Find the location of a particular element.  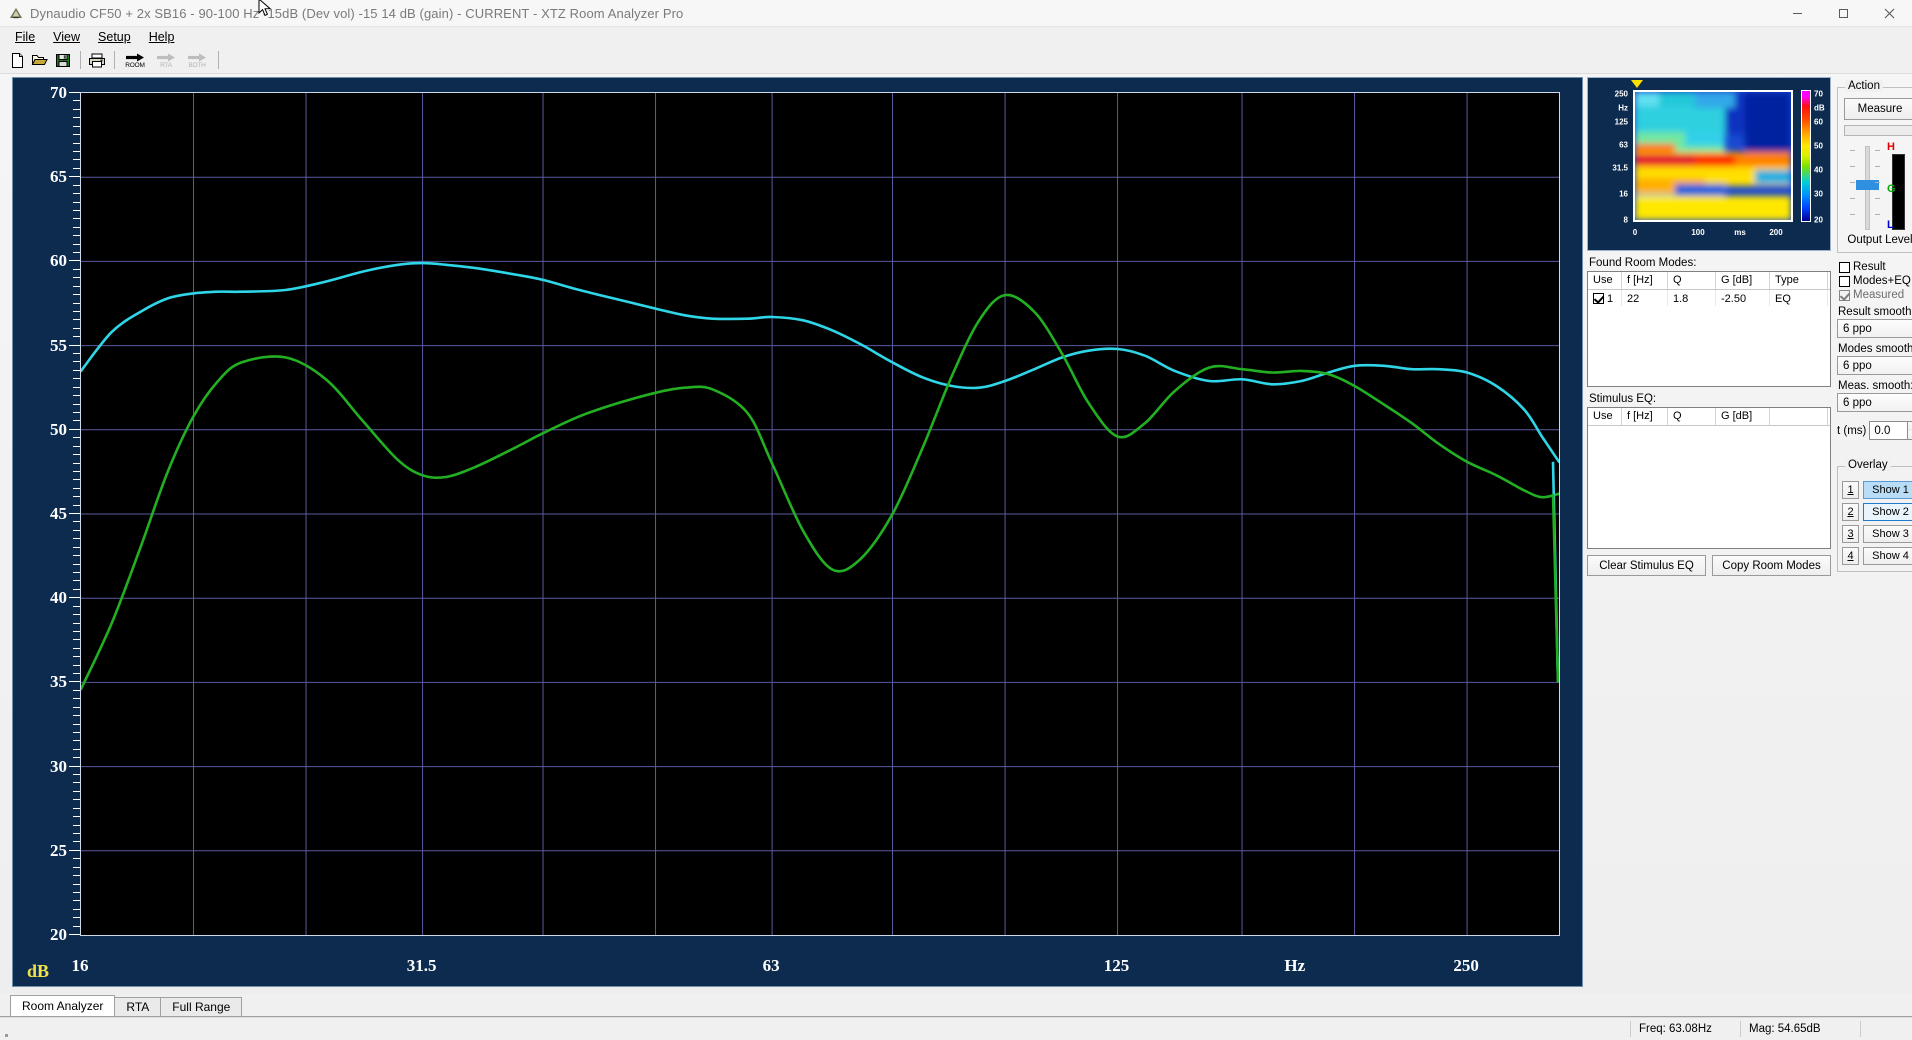

time-offset-spinner: ▲ ▼ is located at coordinates (1910, 430).